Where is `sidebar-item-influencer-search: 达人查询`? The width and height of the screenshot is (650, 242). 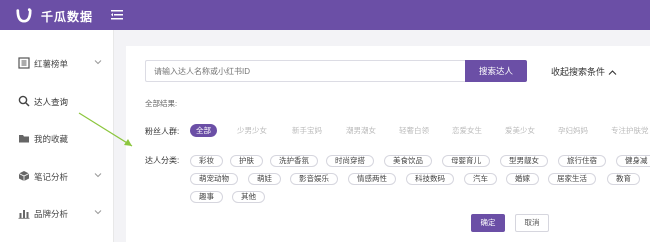 sidebar-item-influencer-search: 达人查询 is located at coordinates (57, 101).